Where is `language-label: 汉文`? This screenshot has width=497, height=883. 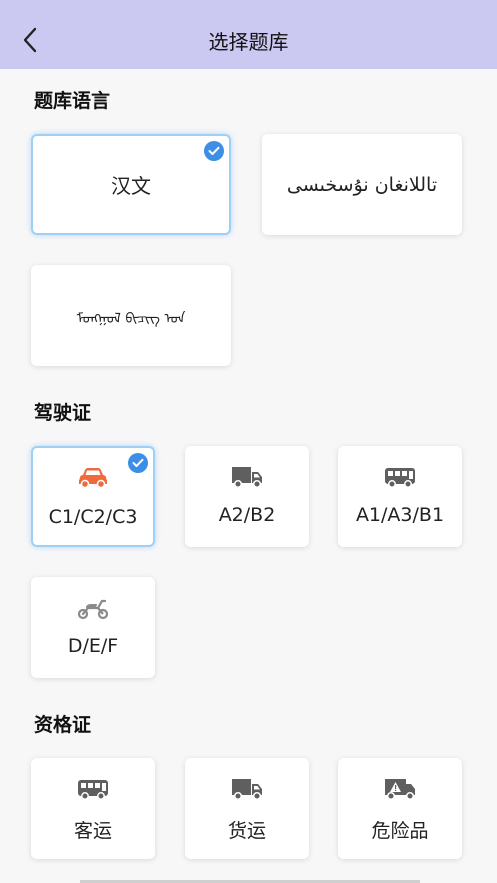
language-label: 汉文 is located at coordinates (131, 186).